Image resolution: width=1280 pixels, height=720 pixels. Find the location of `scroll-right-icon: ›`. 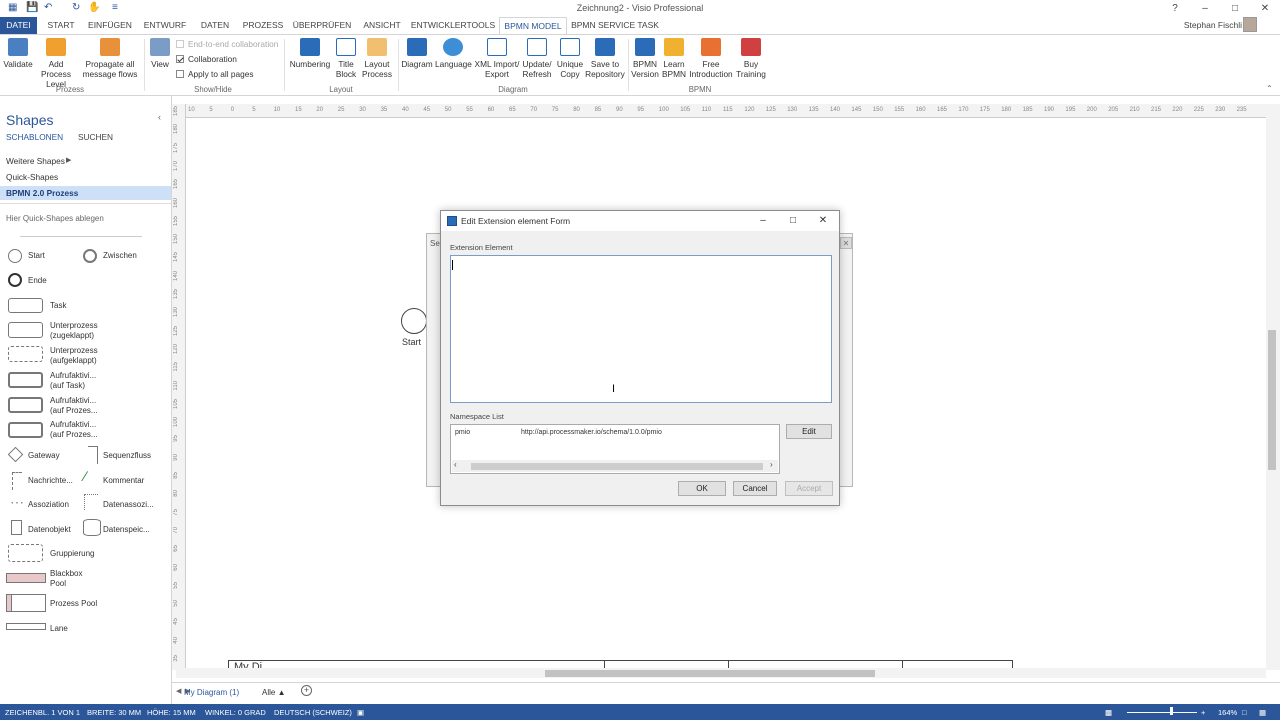

scroll-right-icon: › is located at coordinates (771, 464).